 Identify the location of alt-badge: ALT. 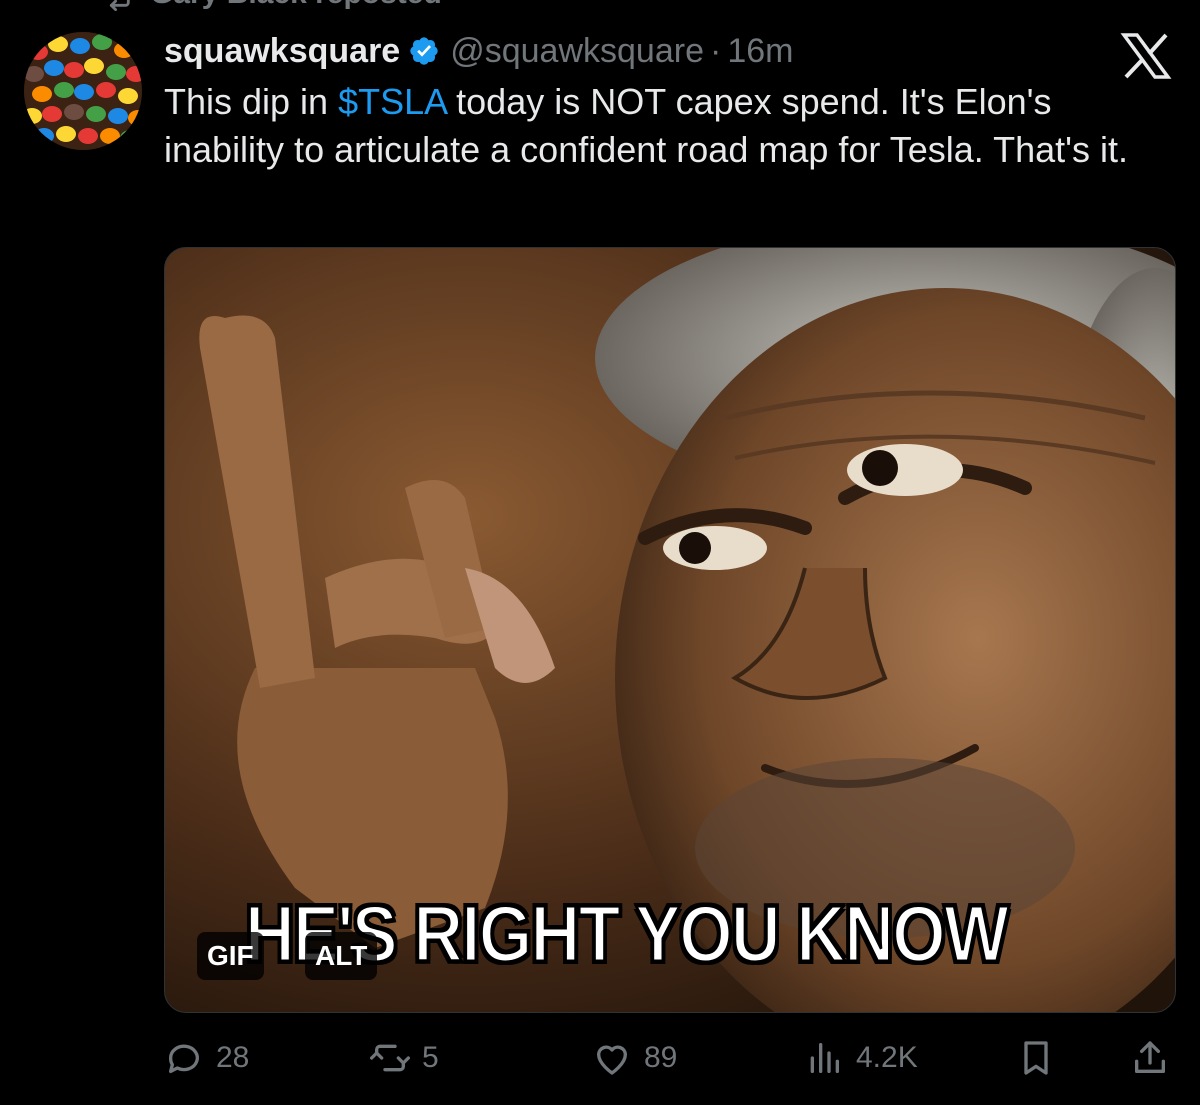
(341, 956).